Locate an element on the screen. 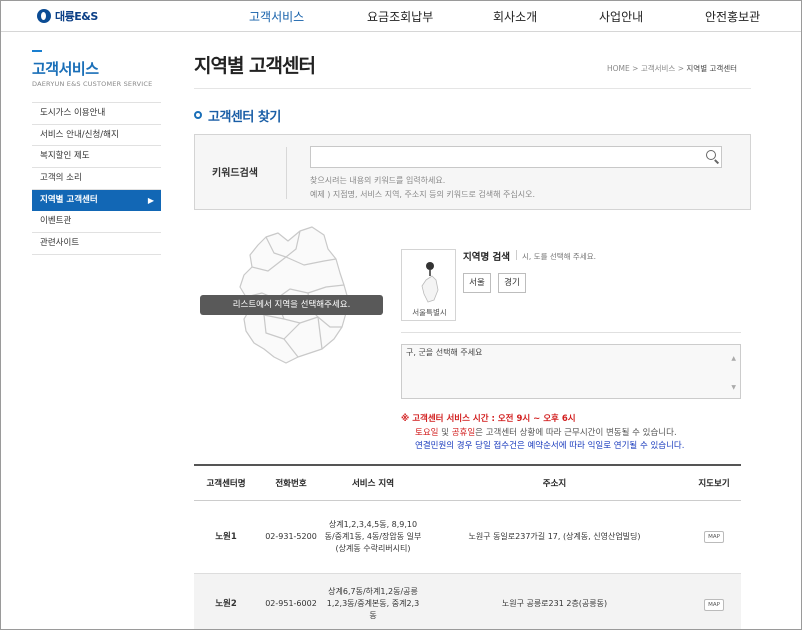 The width and height of the screenshot is (802, 630). notice-weekend-rest: 은 고객센터 상황에 따라 근무시간이 변동될 수 있습니다. is located at coordinates (576, 433).